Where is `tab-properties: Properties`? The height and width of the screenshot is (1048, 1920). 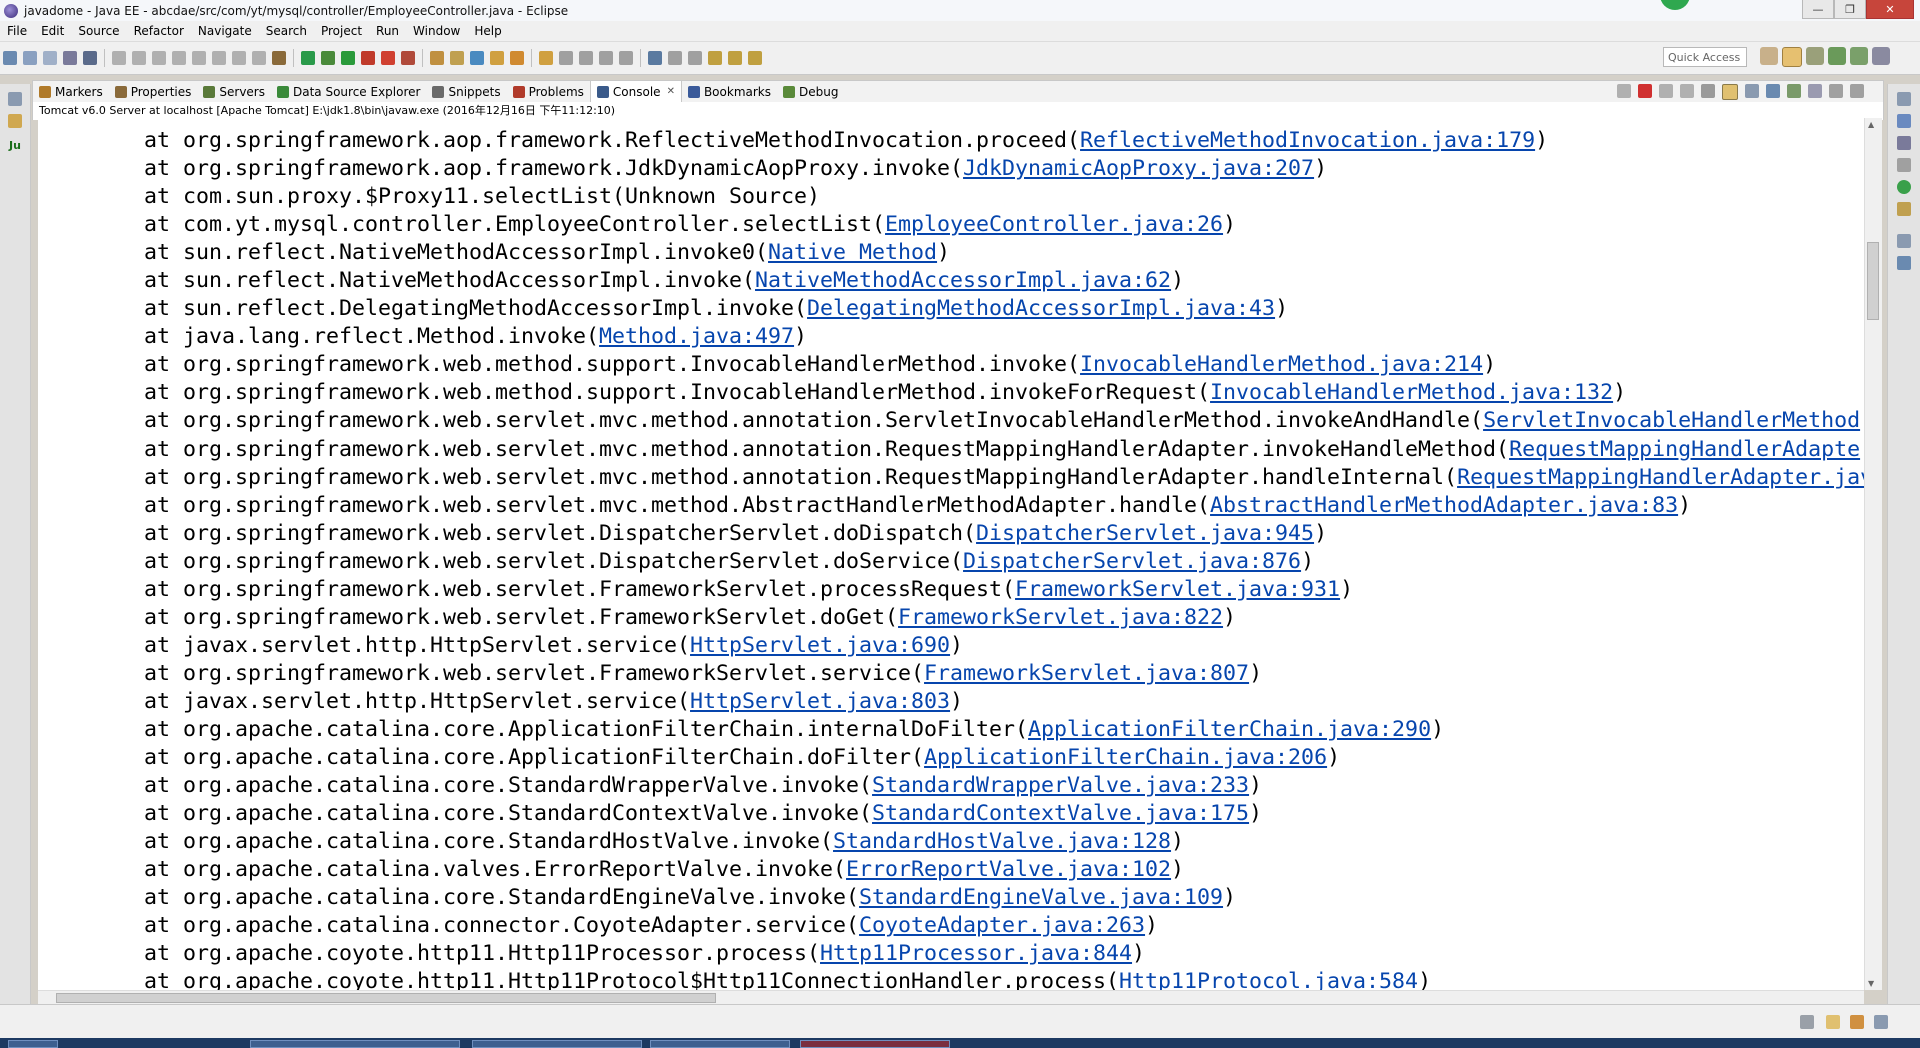 tab-properties: Properties is located at coordinates (153, 92).